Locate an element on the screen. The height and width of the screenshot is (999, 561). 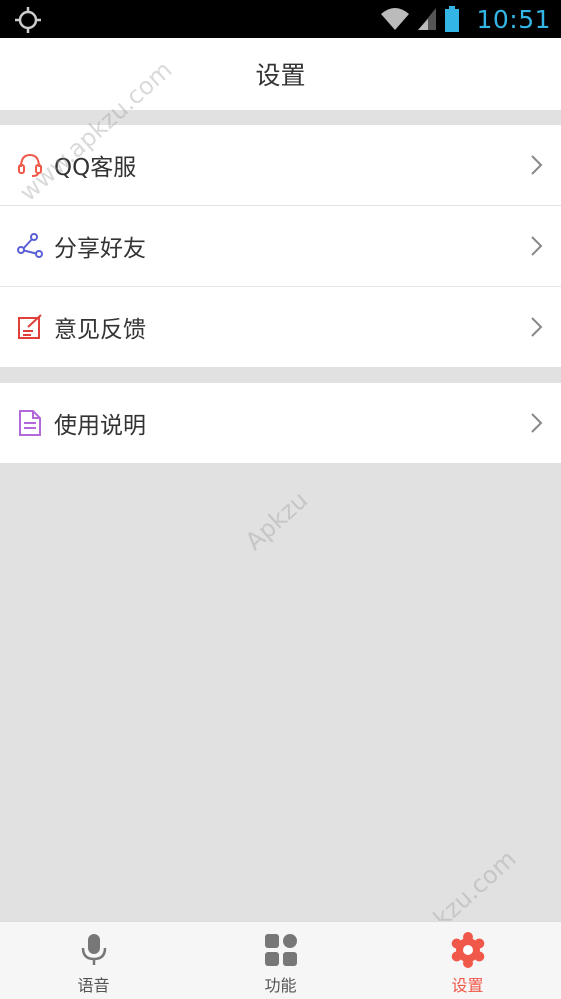
settings-gear-icon is located at coordinates (468, 950).